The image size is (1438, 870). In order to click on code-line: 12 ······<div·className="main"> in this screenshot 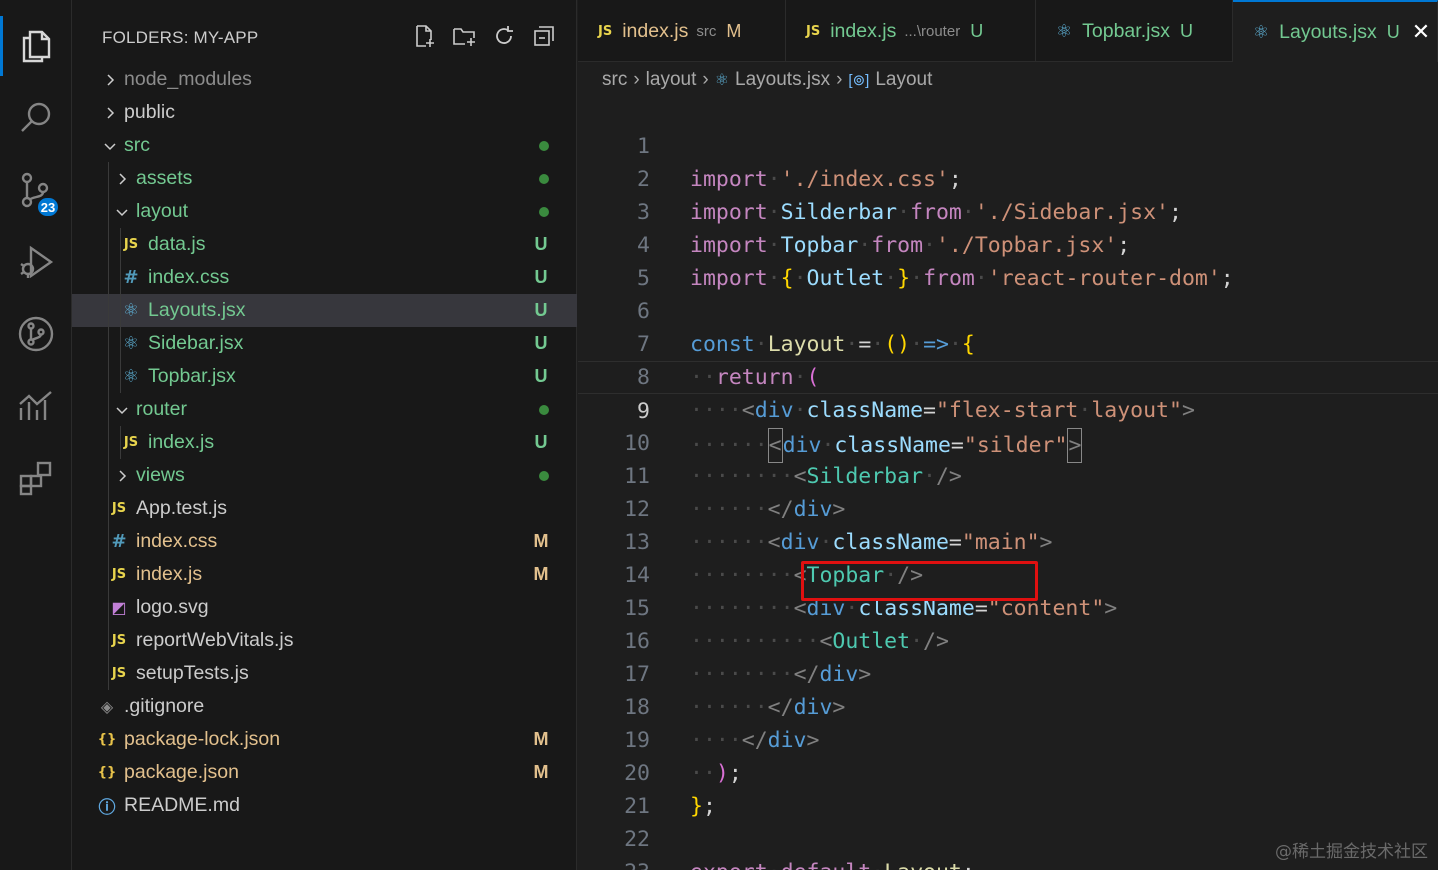, I will do `click(1008, 507)`.